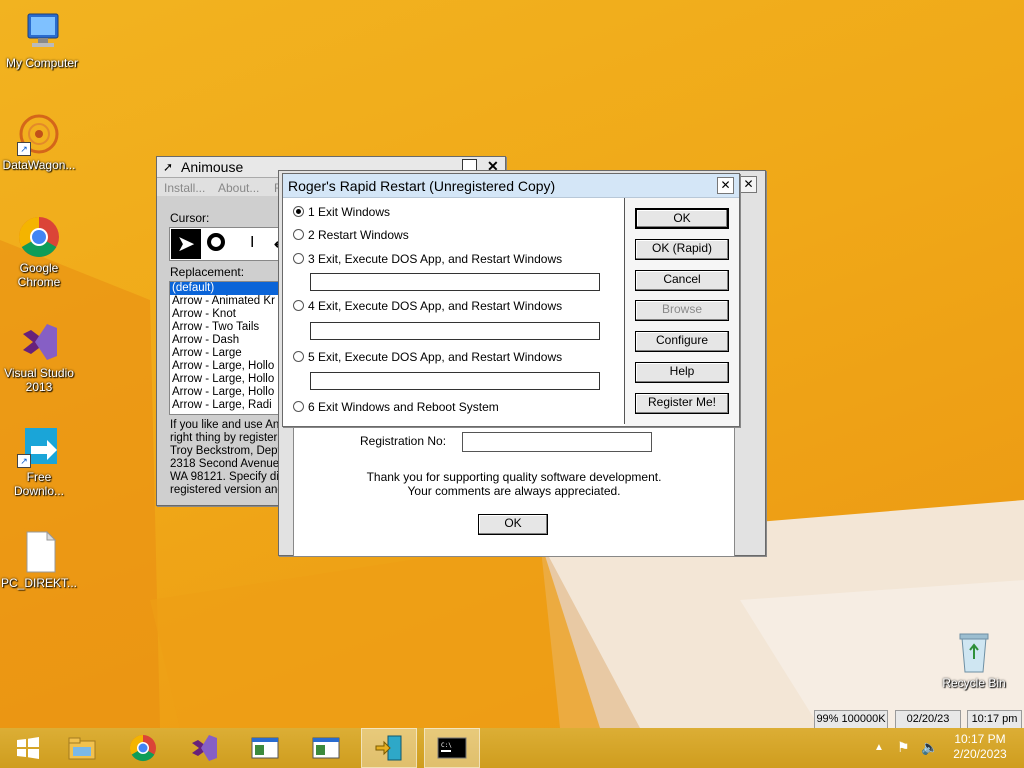 The image size is (1024, 768). I want to click on list-item: Arrow - Dash, so click(228, 340).